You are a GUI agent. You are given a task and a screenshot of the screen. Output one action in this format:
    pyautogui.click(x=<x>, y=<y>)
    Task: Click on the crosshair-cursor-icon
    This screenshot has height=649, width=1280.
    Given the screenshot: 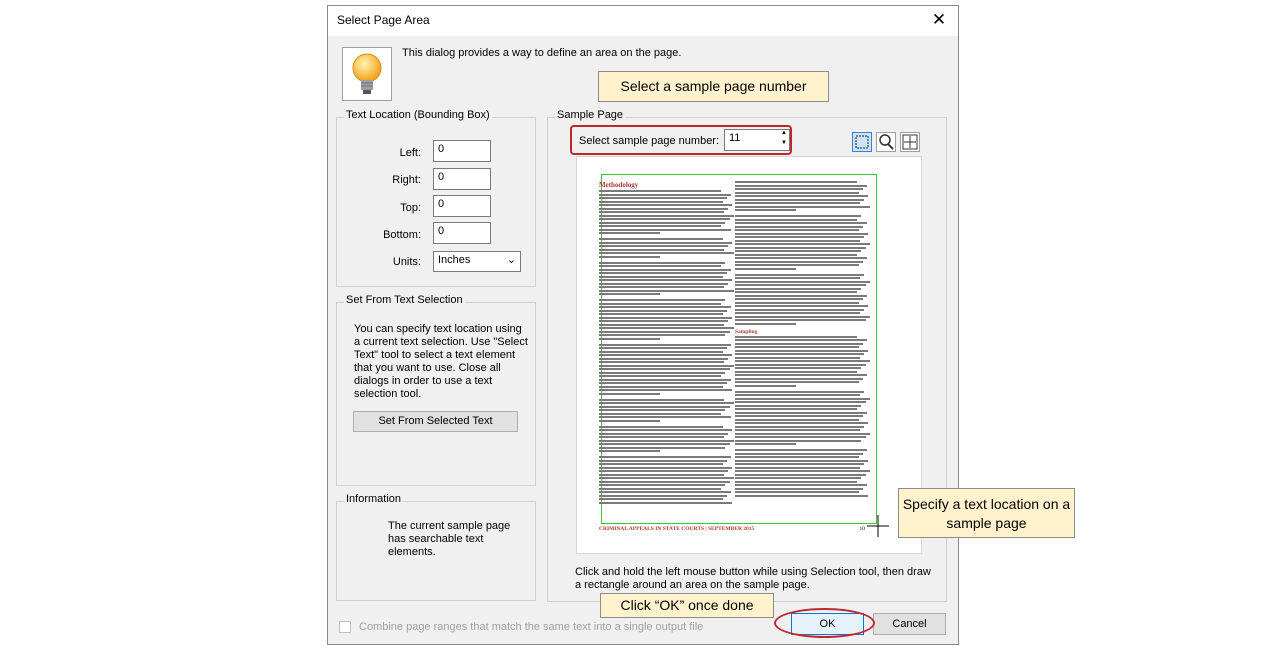 What is the action you would take?
    pyautogui.click(x=878, y=526)
    